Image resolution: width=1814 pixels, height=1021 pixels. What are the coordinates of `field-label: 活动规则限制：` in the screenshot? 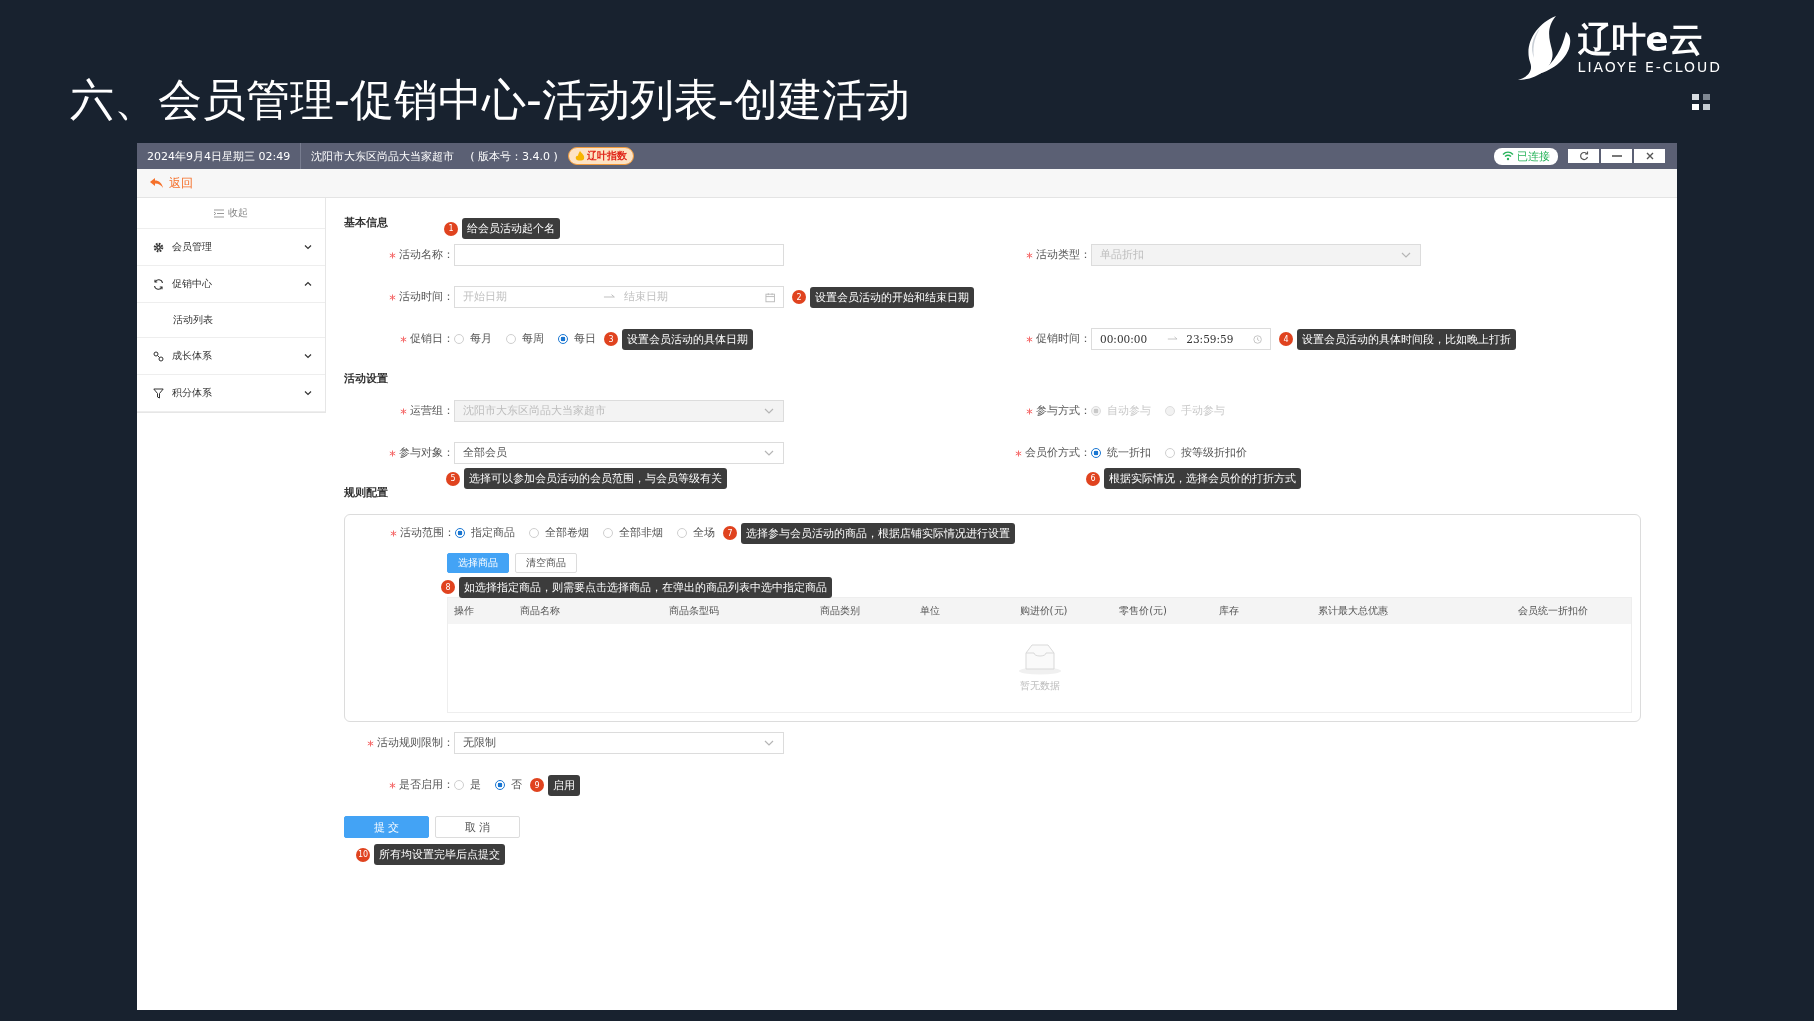 It's located at (415, 743).